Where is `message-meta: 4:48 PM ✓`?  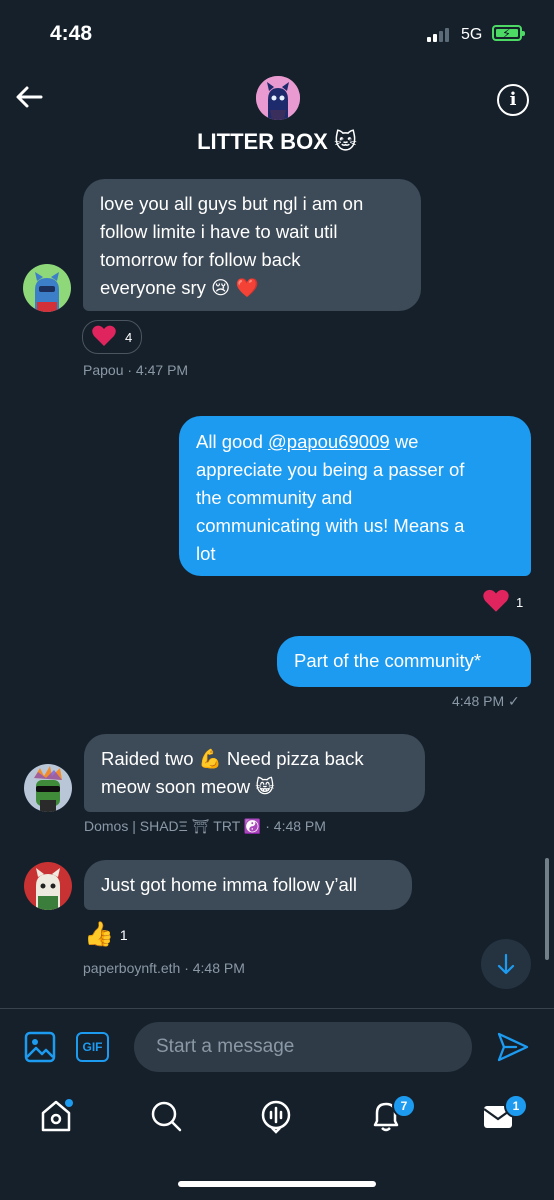
message-meta: 4:48 PM ✓ is located at coordinates (486, 701).